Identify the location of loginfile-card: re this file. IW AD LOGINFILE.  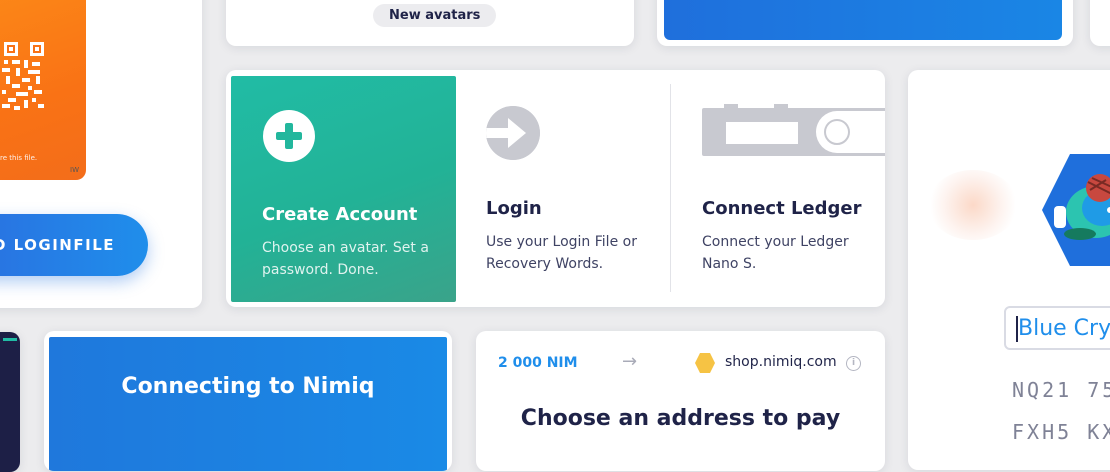
(101, 154).